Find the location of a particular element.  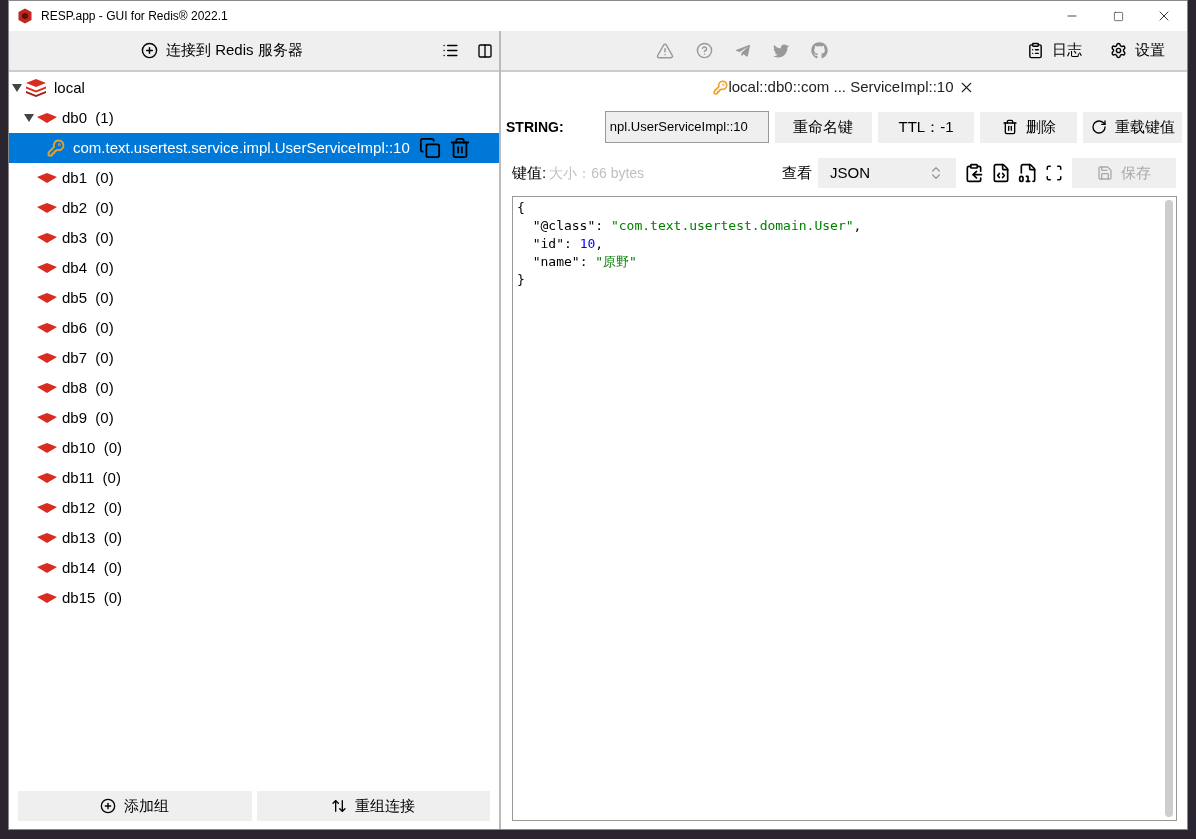

delete-icon is located at coordinates (460, 148).